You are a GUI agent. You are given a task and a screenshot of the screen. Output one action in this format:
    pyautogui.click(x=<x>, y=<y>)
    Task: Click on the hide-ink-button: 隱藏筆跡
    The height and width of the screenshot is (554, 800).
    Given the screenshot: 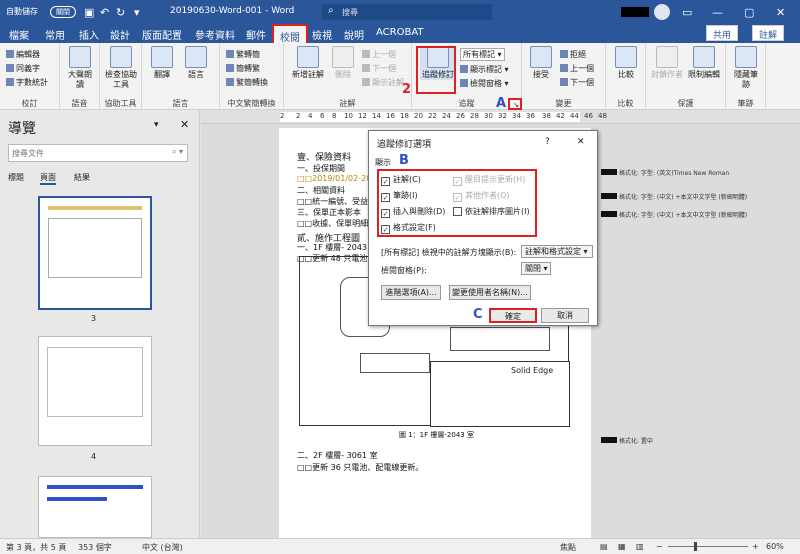 What is the action you would take?
    pyautogui.click(x=746, y=68)
    